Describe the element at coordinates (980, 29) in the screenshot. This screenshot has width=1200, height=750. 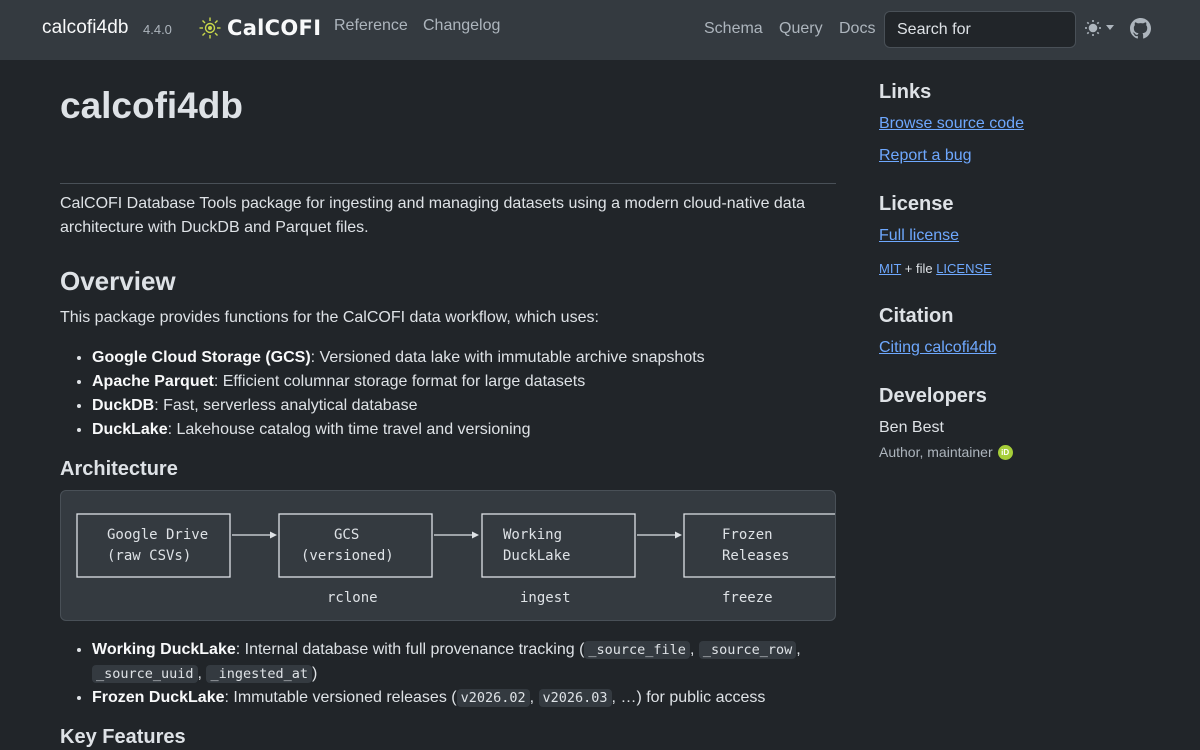
I see `search-input` at that location.